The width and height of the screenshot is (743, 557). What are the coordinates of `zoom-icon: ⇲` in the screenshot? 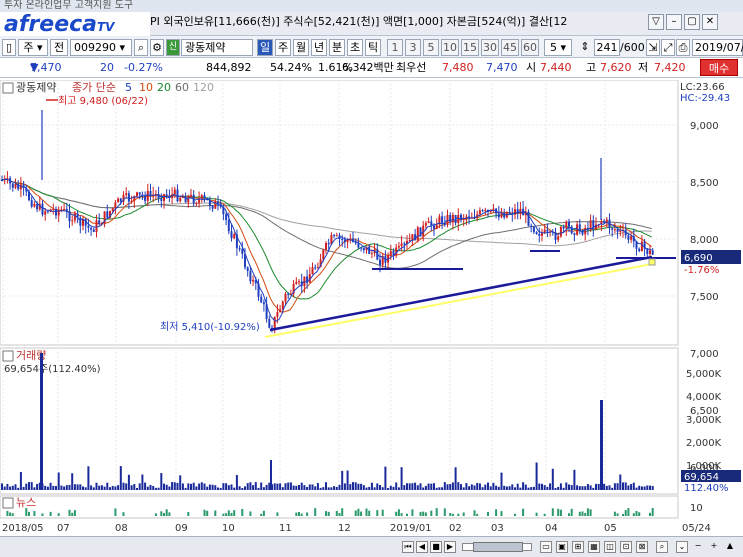 It's located at (653, 47).